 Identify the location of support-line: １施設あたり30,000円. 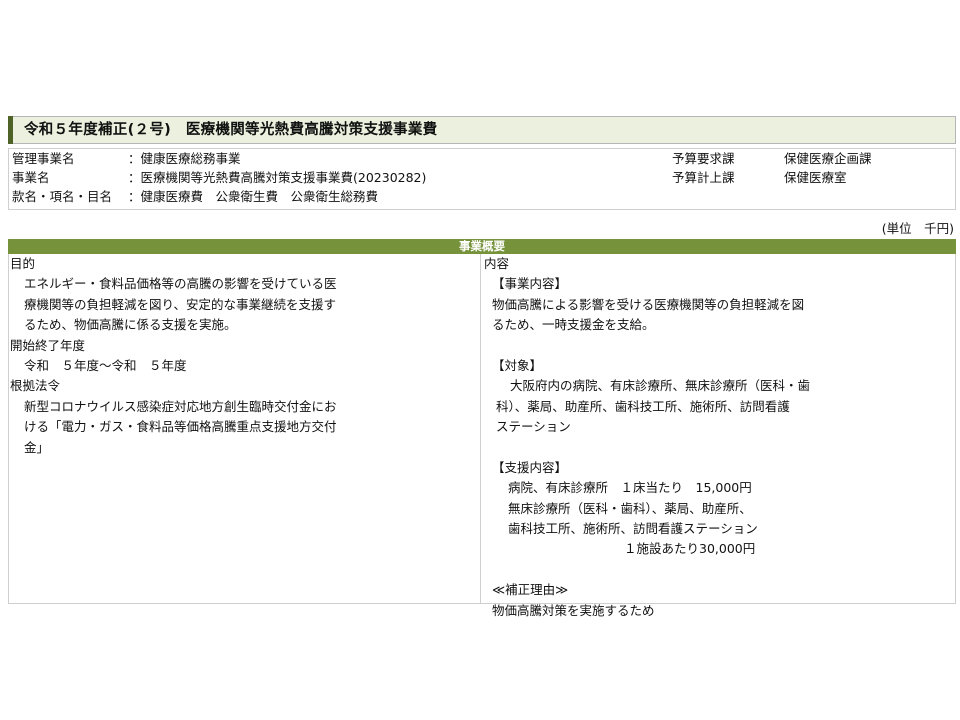
(690, 549).